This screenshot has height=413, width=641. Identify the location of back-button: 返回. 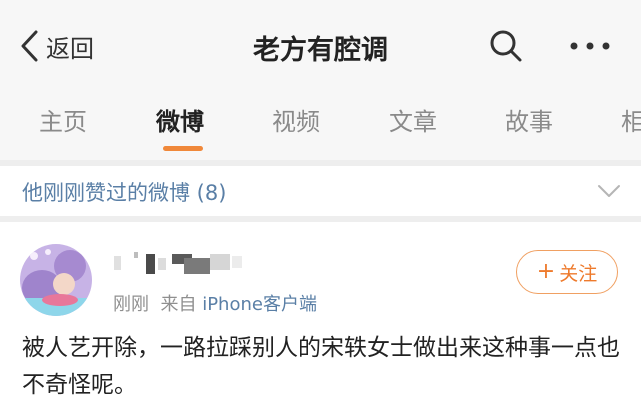
(56, 46).